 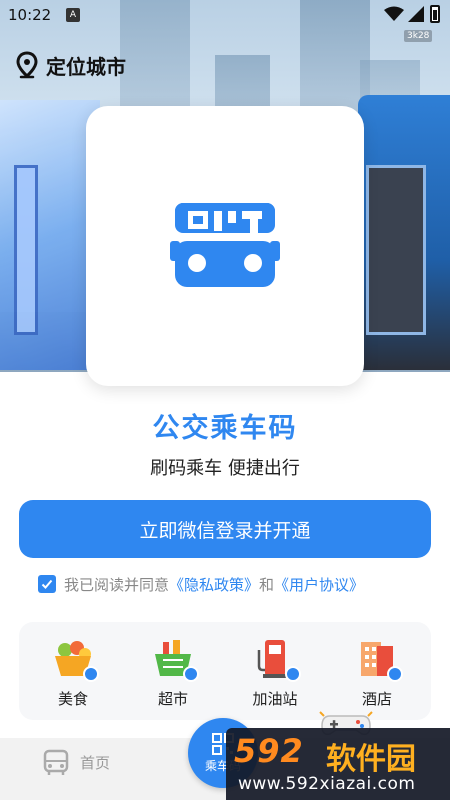 I want to click on nav-home-label: 首页, so click(x=95, y=762).